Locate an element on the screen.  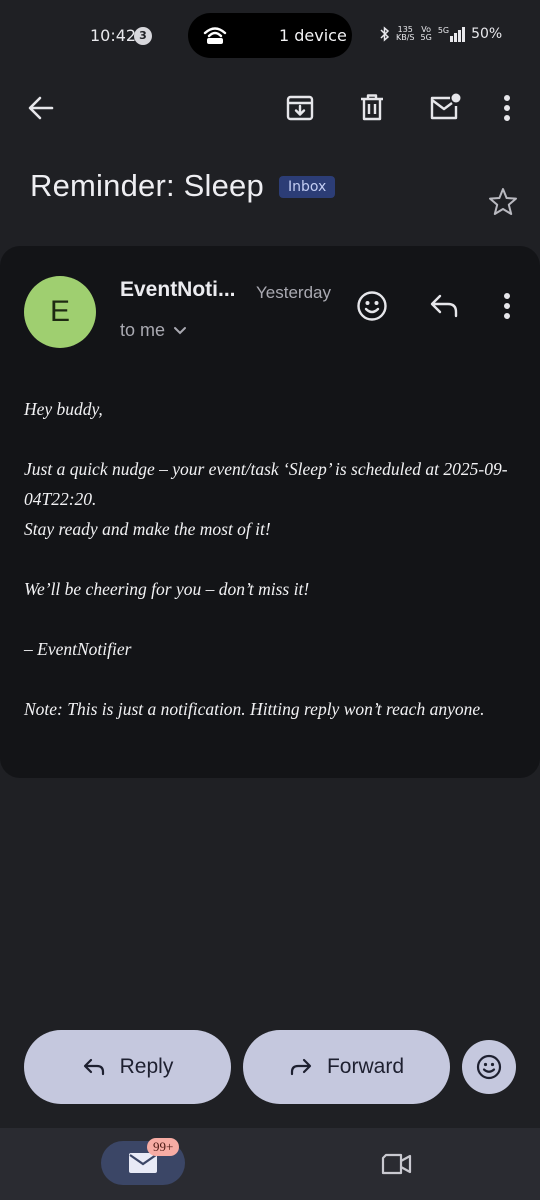
body-greeting: Hey buddy, is located at coordinates (63, 409).